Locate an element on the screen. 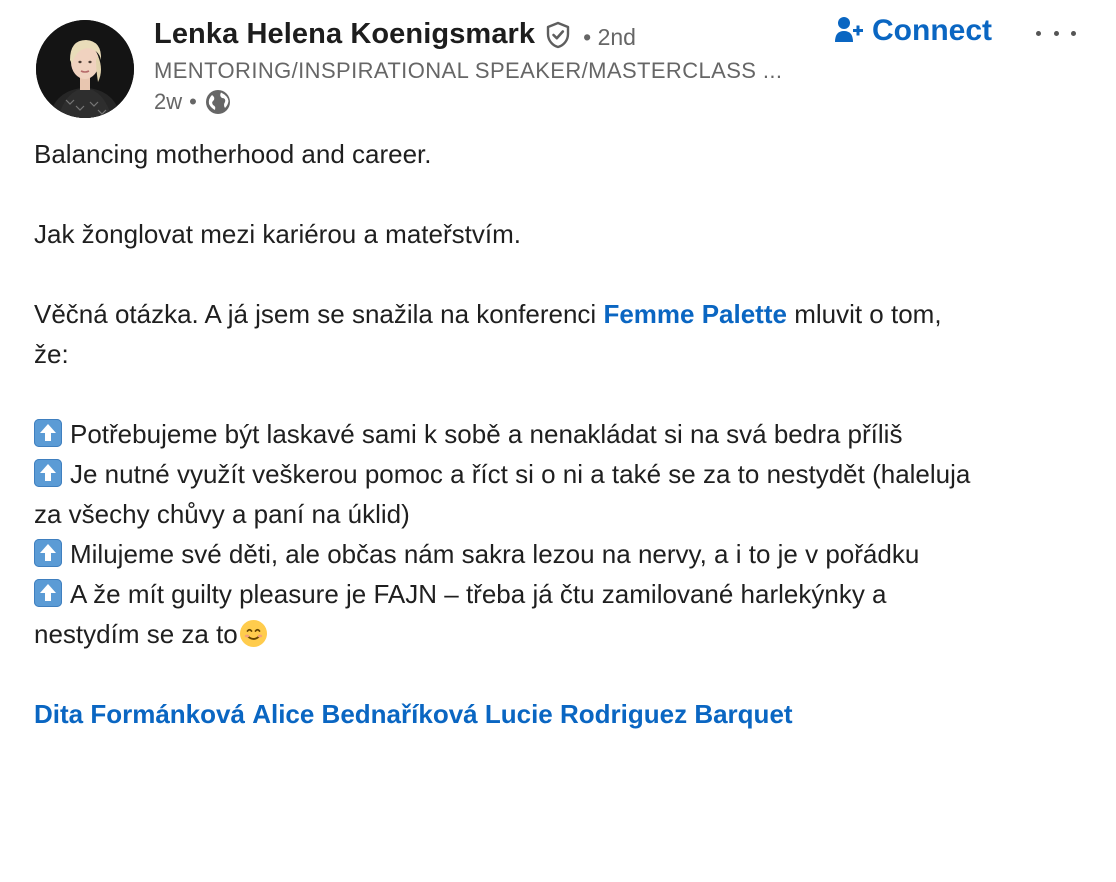 The image size is (1116, 882). verified-shield-icon is located at coordinates (558, 35).